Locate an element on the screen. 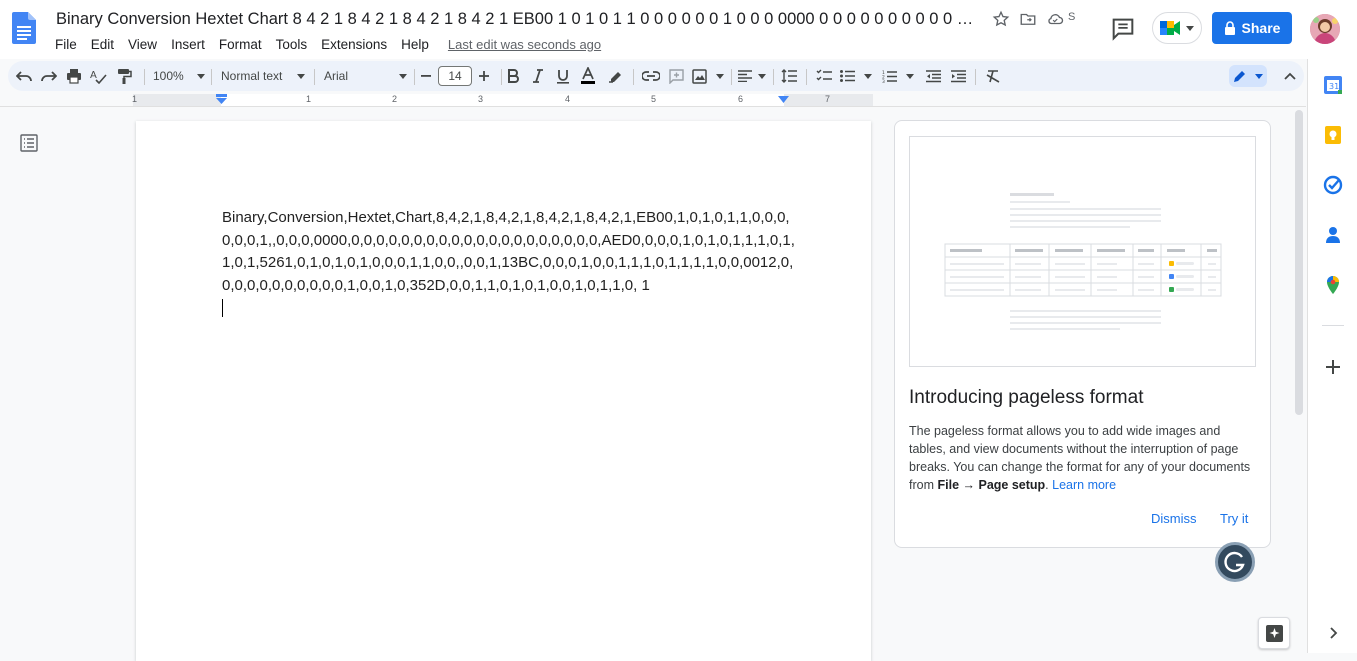 The width and height of the screenshot is (1357, 661). line-spacing-icon is located at coordinates (789, 76).